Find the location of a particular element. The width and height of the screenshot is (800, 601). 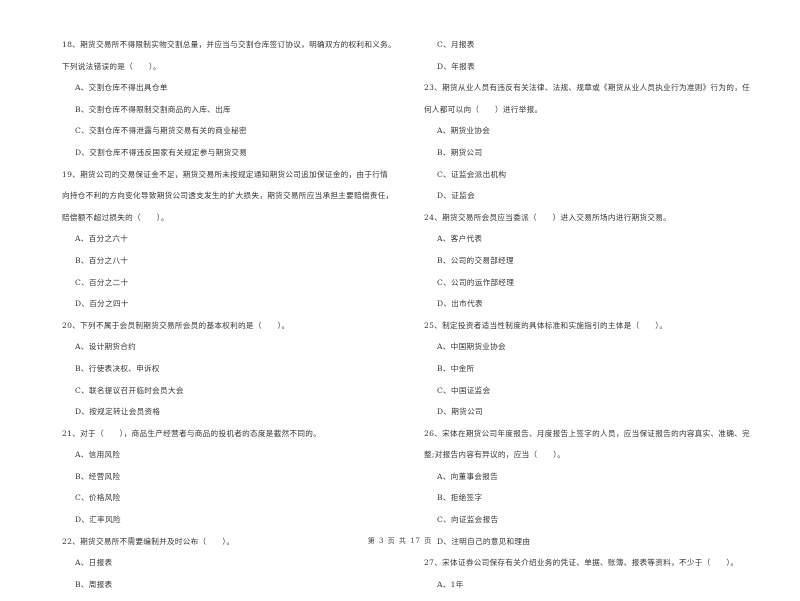

answer-option: D、按规定转让会员资格 is located at coordinates (118, 412).